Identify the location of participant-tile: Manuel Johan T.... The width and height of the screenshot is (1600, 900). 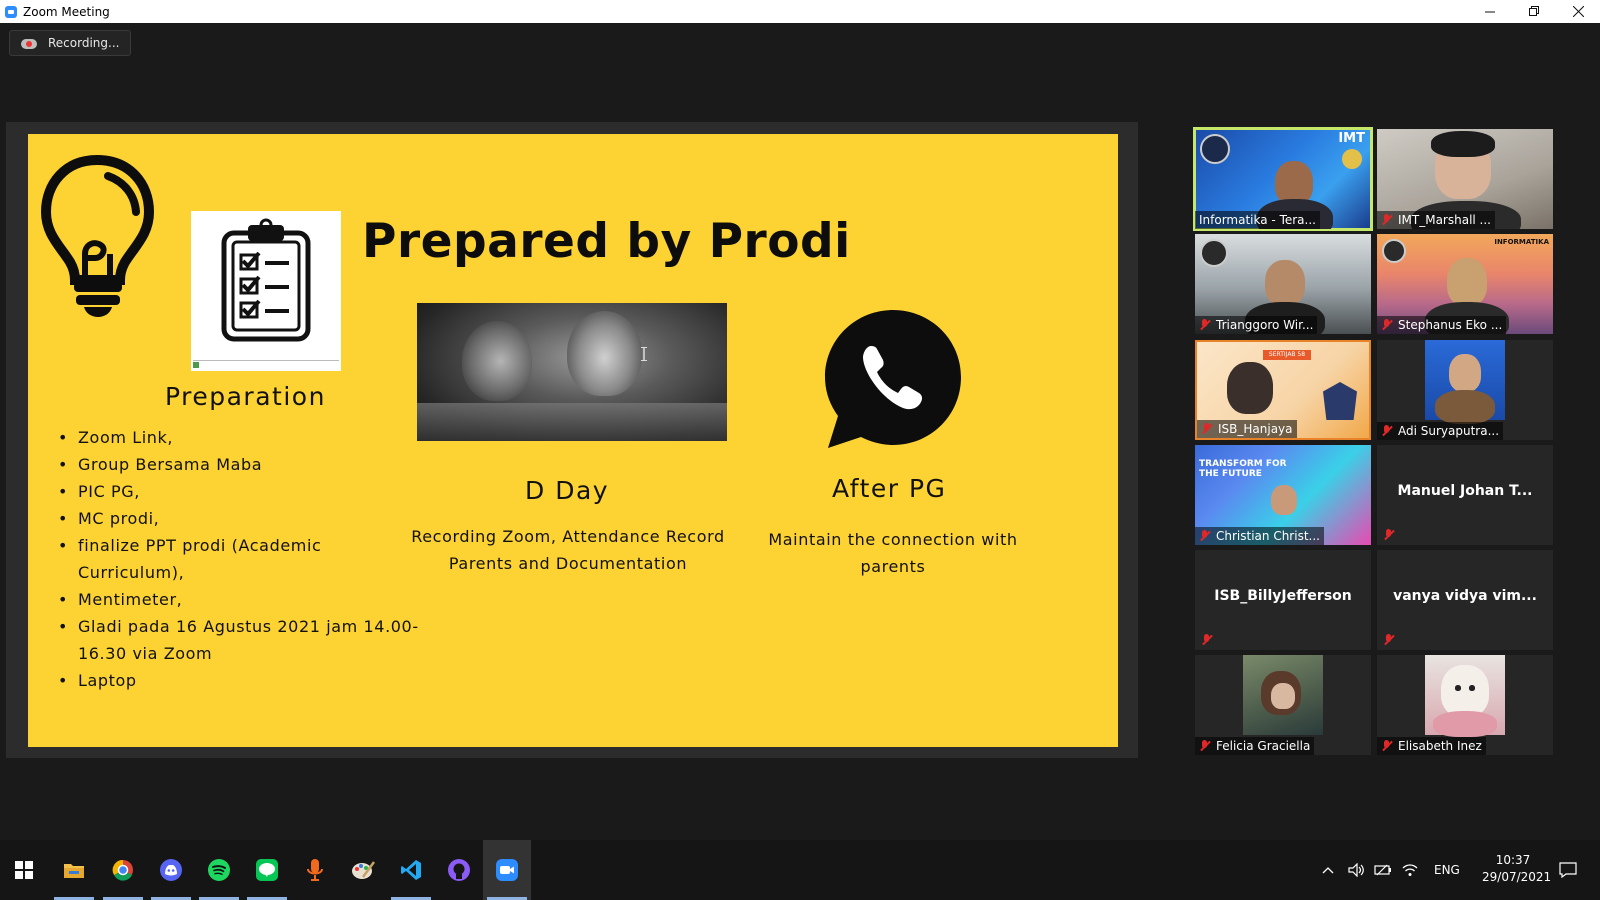
(1465, 495).